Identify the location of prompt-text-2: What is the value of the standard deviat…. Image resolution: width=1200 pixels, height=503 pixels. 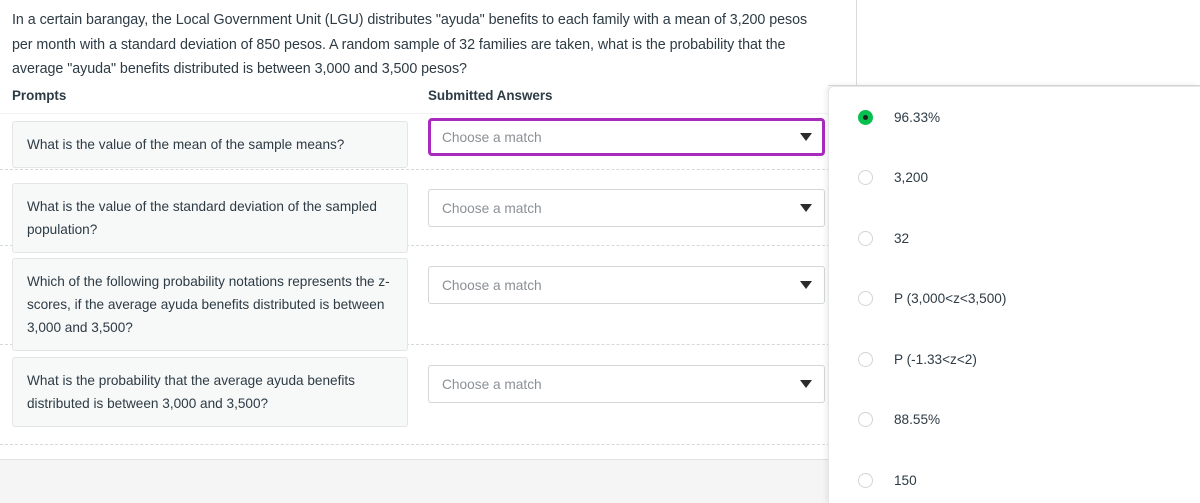
(210, 218).